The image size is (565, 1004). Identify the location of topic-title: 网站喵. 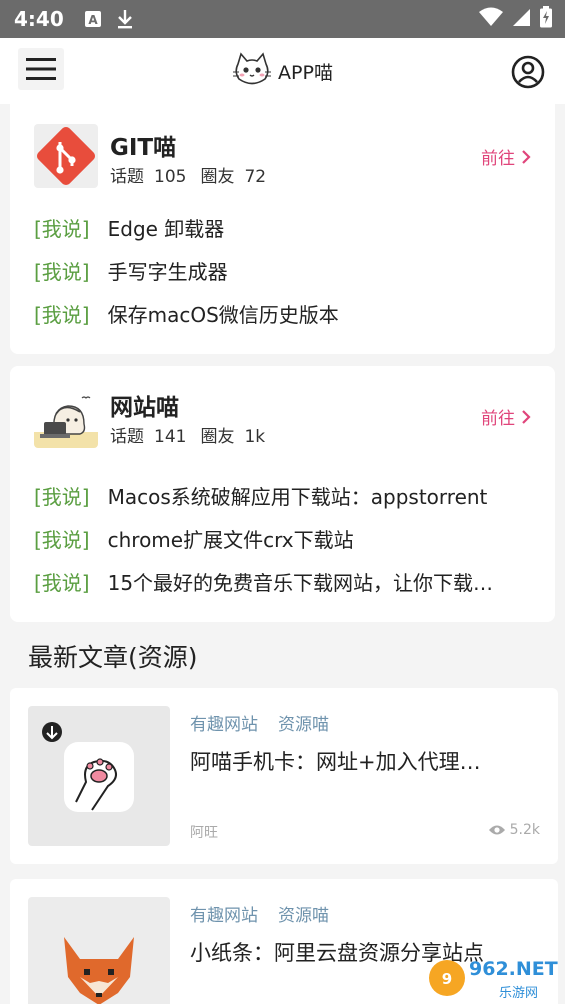
(144, 408).